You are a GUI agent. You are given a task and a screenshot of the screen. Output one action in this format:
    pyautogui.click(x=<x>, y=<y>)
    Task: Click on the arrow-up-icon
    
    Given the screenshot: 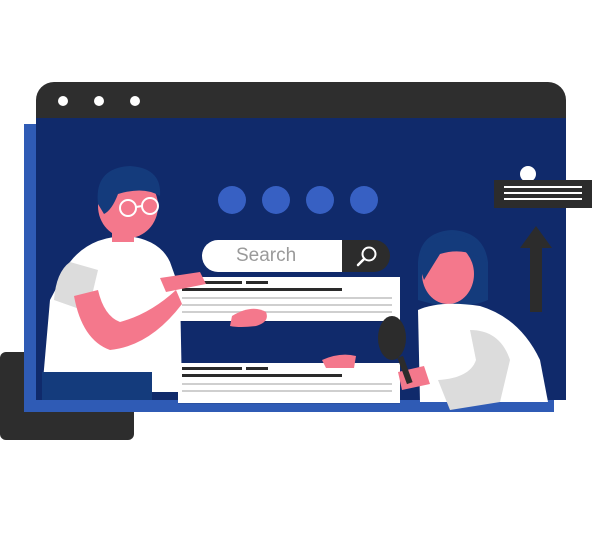 What is the action you would take?
    pyautogui.click(x=536, y=269)
    